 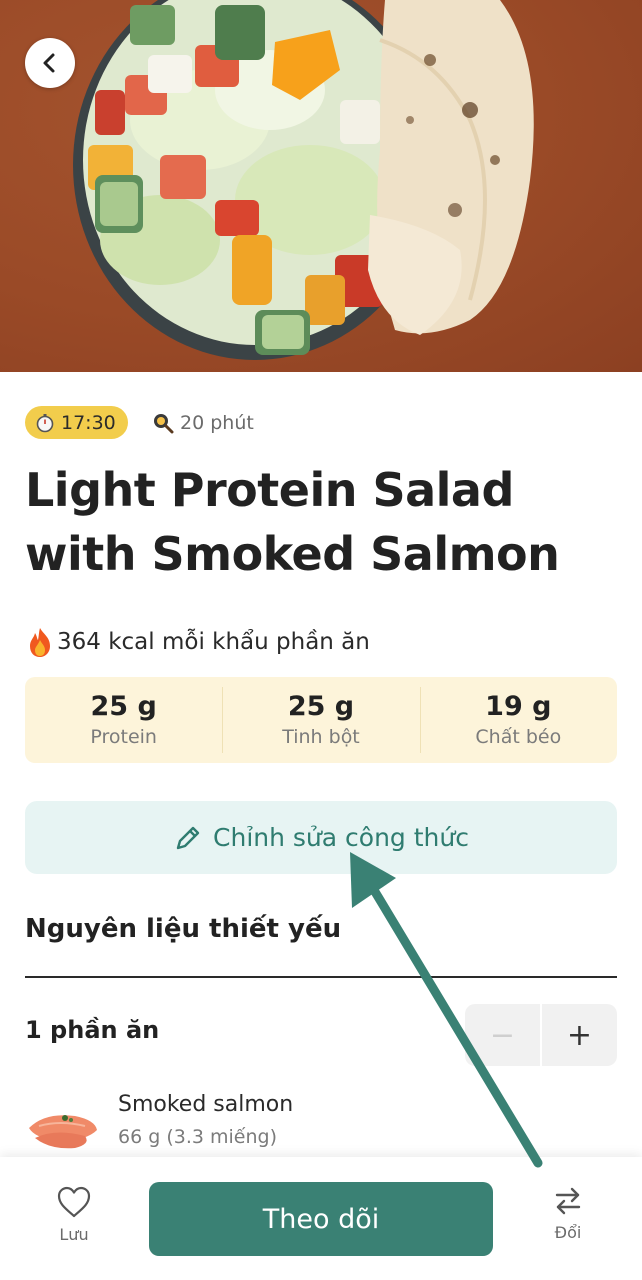 I want to click on chevron-left-icon, so click(x=49, y=63).